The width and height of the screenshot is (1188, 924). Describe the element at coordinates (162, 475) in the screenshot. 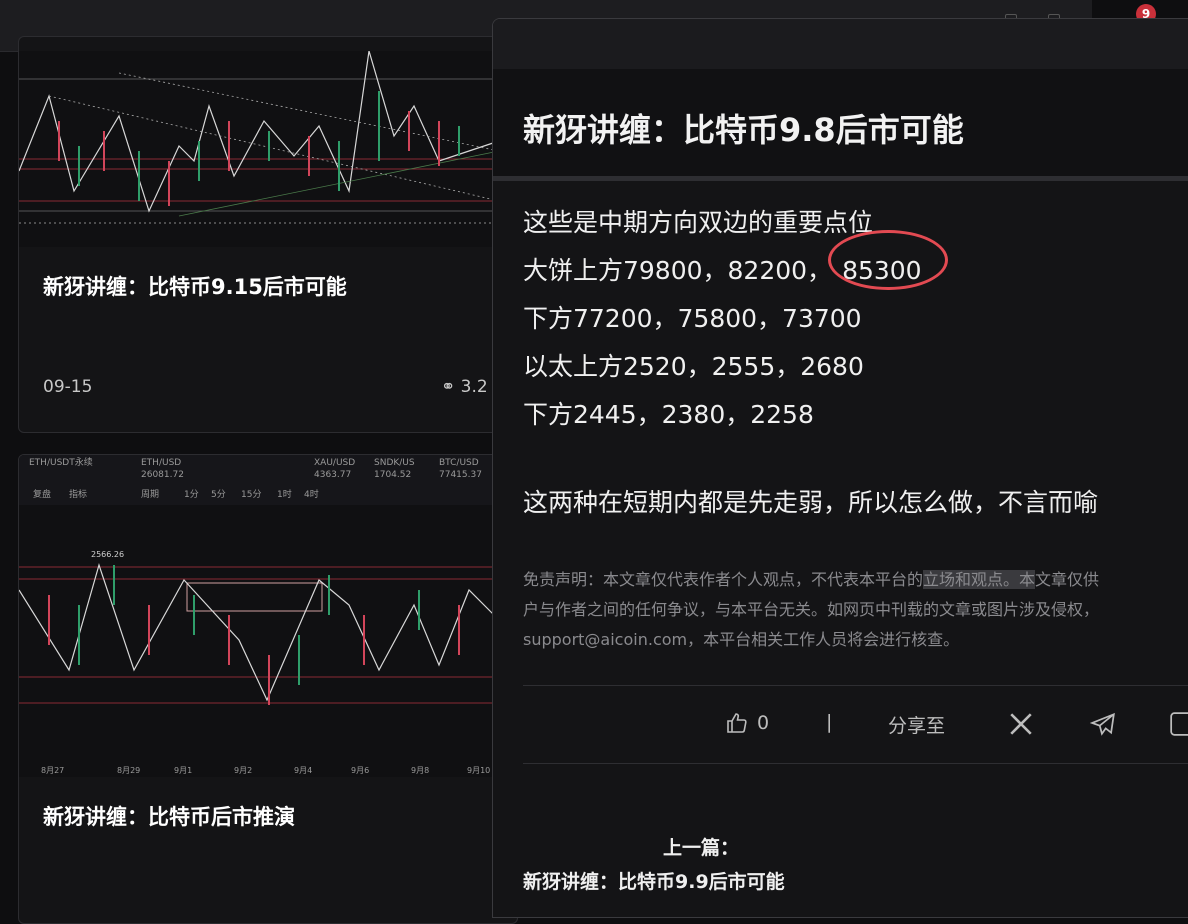

I see `chart-value: 26081.72` at that location.